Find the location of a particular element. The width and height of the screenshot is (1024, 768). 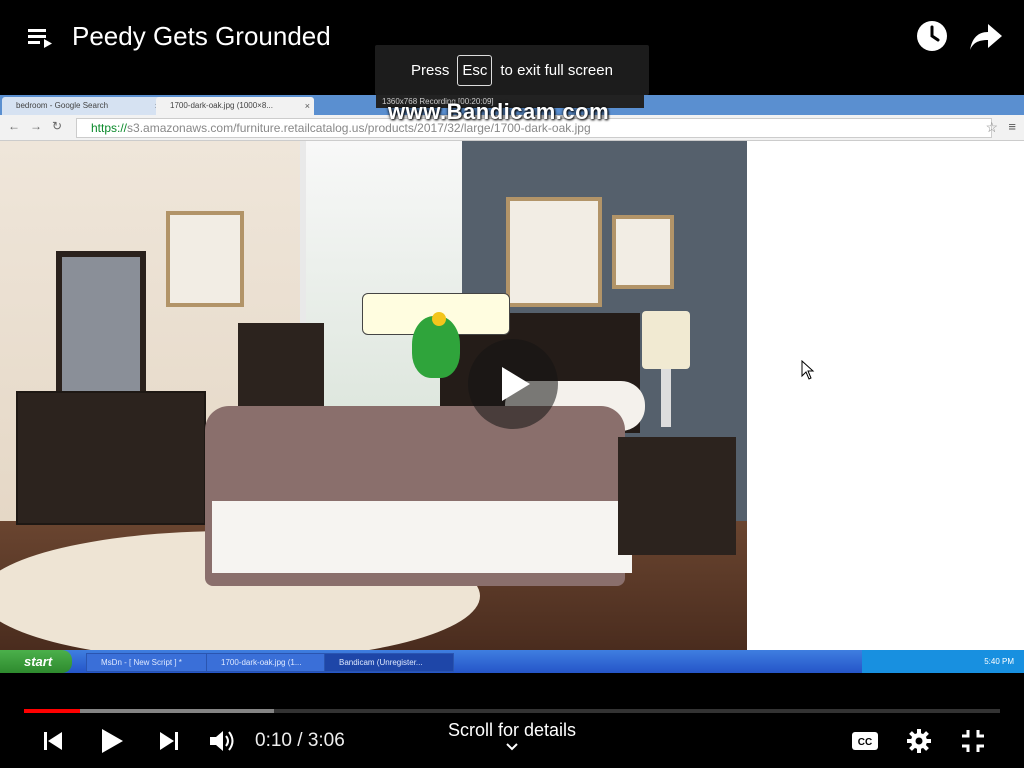

esc-key-label: Esc is located at coordinates (475, 70).